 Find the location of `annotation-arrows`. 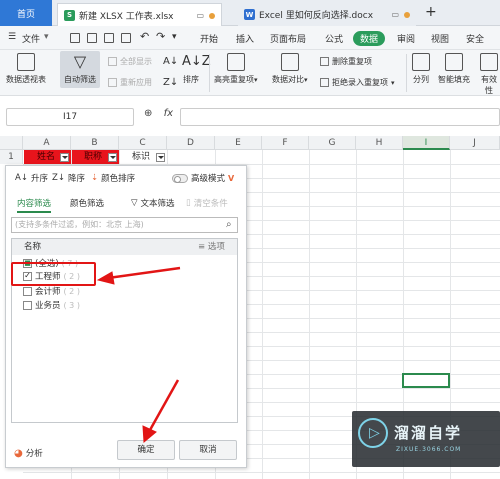

annotation-arrows is located at coordinates (138, 355).